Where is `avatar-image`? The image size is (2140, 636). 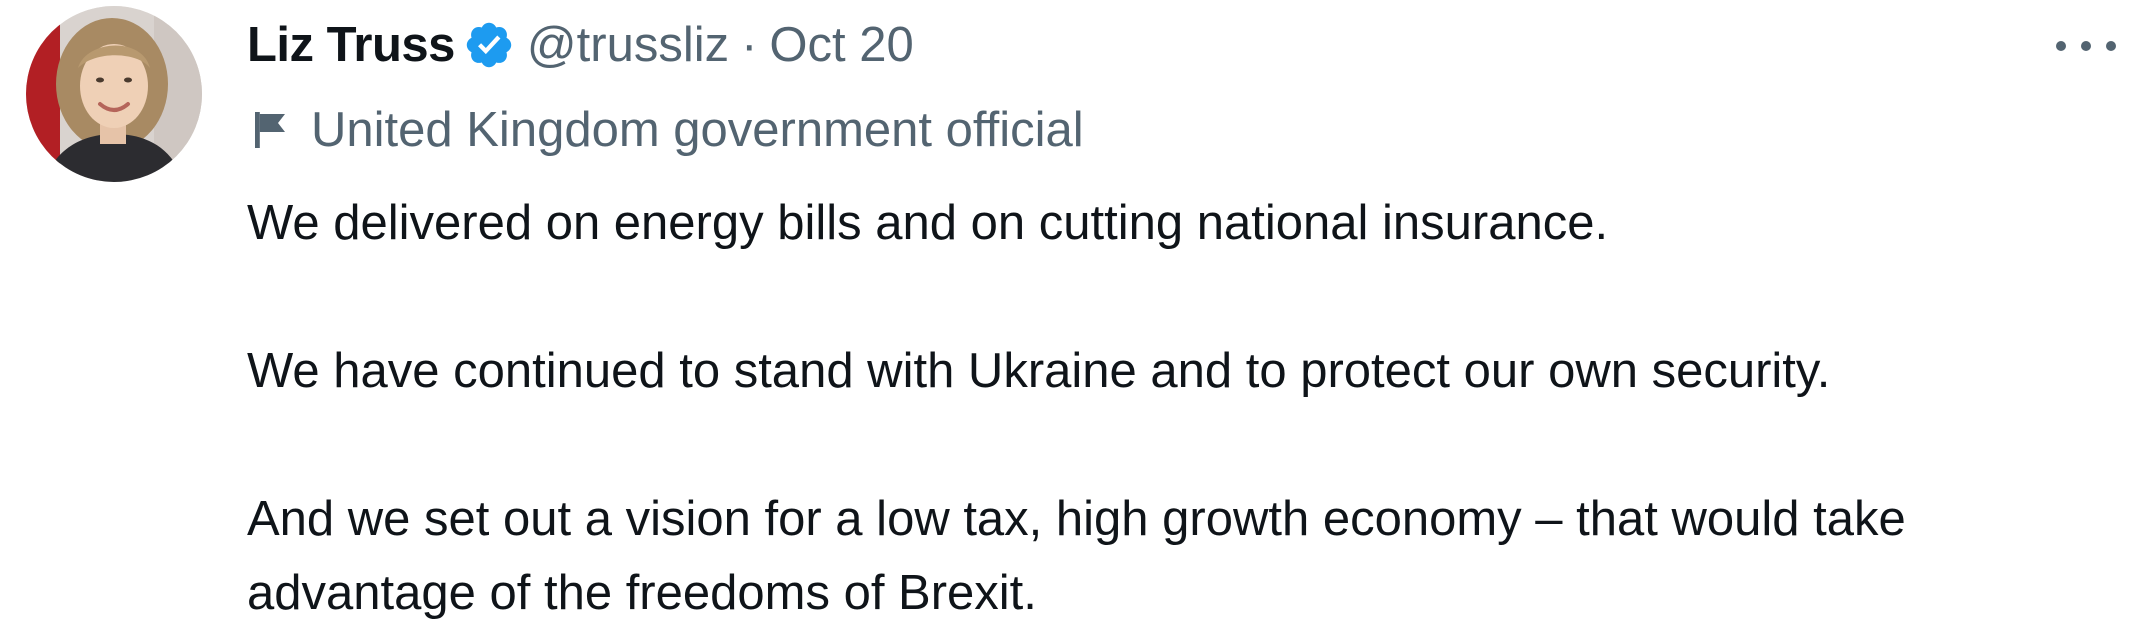
avatar-image is located at coordinates (114, 94).